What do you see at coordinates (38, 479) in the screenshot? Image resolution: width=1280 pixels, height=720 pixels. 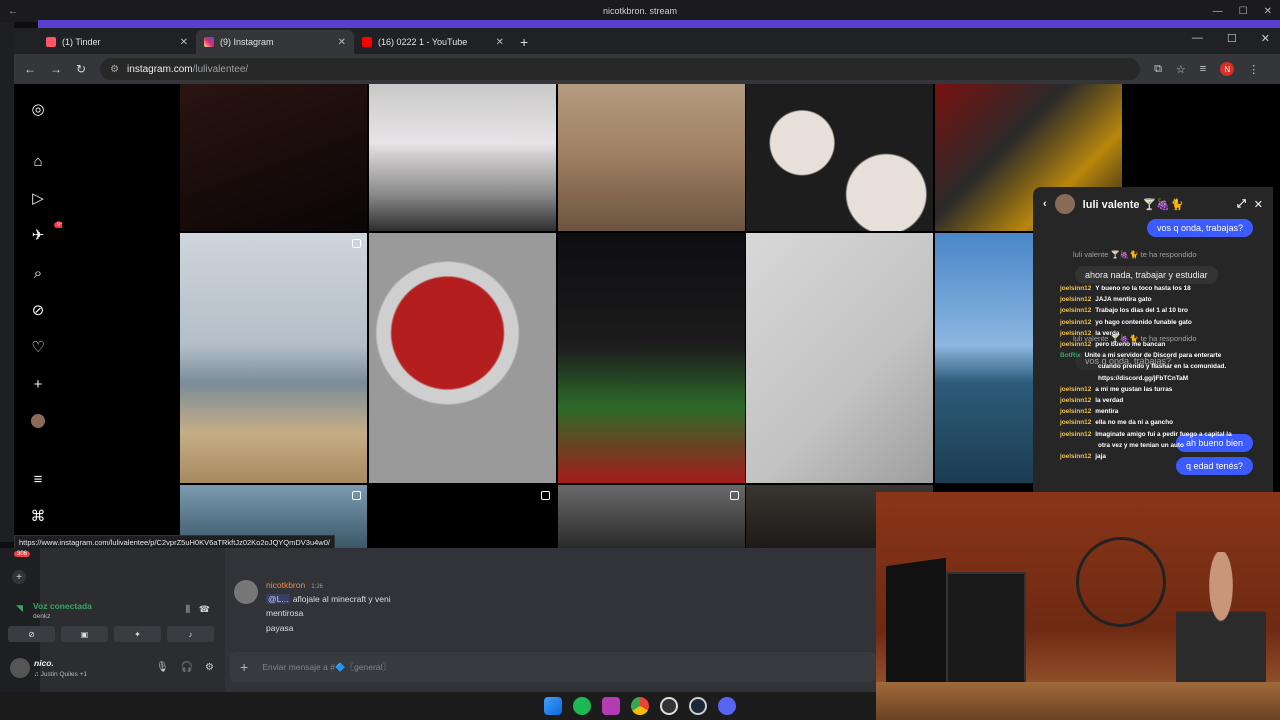 I see `more-menu-icon: ≡` at bounding box center [38, 479].